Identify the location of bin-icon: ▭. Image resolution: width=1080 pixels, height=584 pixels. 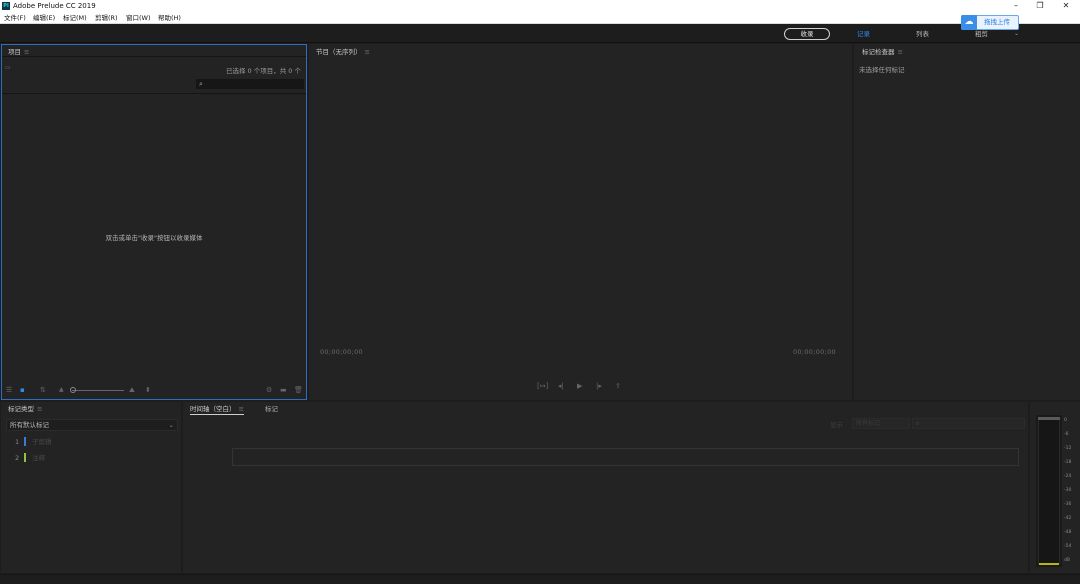
(8, 67).